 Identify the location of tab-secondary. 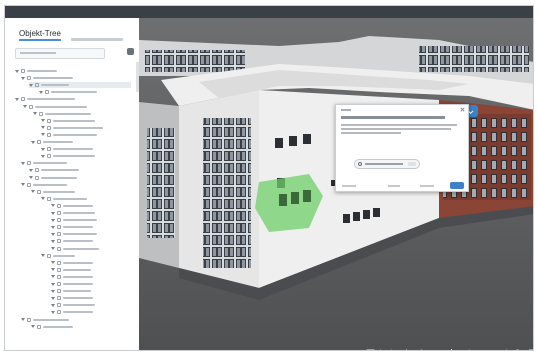
(96, 39).